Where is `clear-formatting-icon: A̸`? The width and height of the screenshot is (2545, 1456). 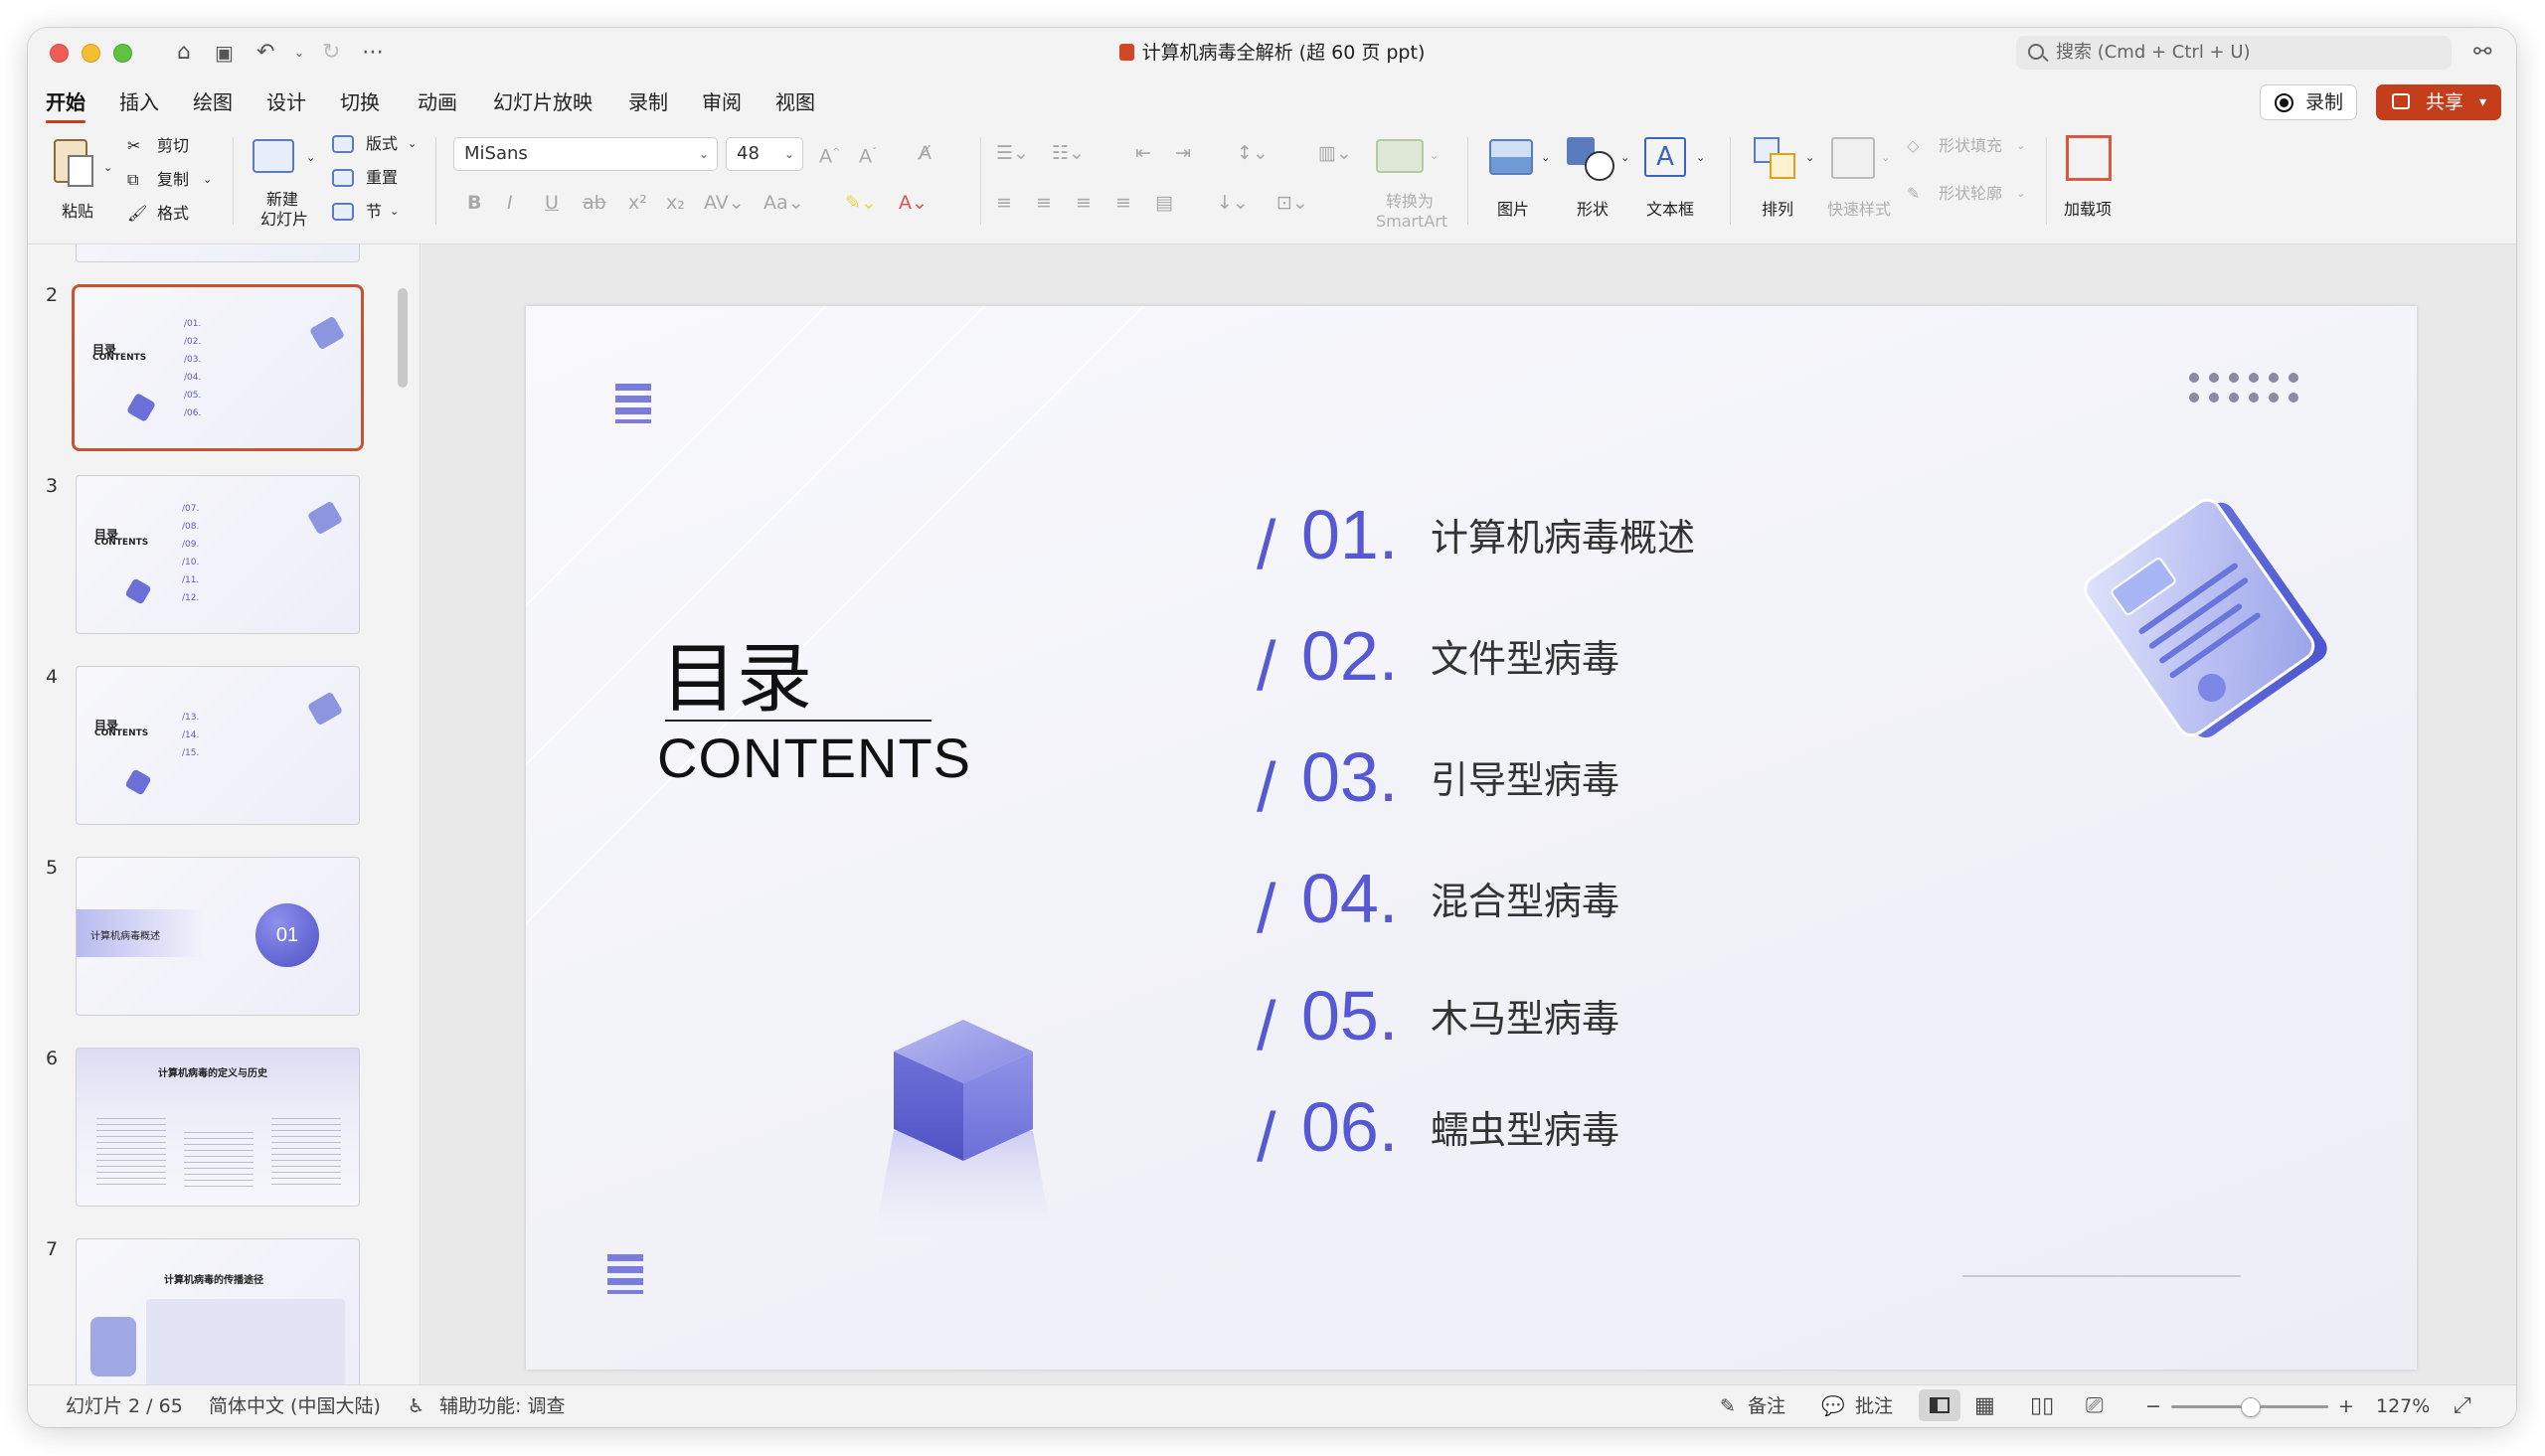 clear-formatting-icon: A̸ is located at coordinates (925, 153).